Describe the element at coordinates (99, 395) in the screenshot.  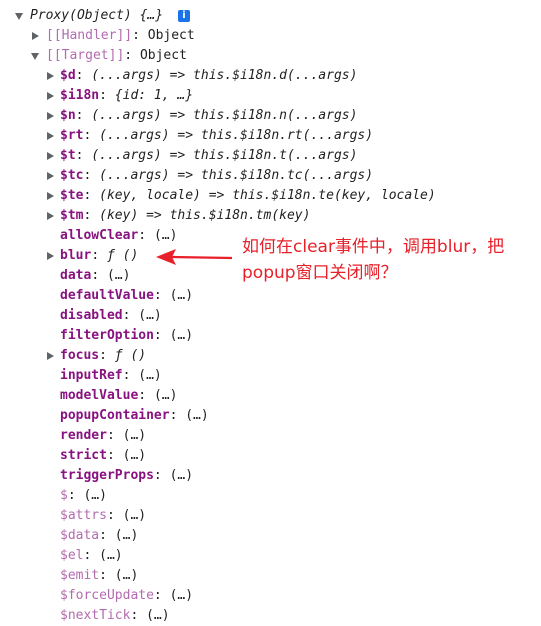
I see `getter-key: modelValue` at that location.